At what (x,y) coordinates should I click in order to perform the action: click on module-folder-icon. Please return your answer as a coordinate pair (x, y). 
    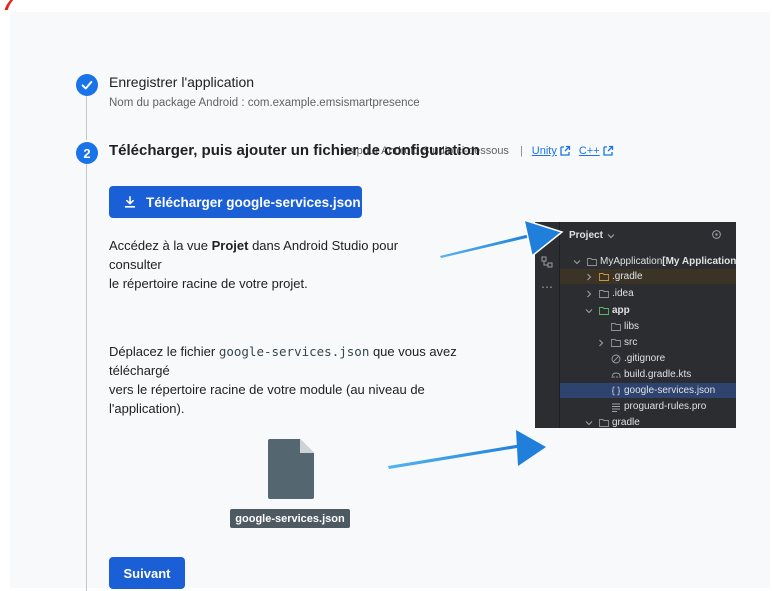
    Looking at the image, I should click on (604, 310).